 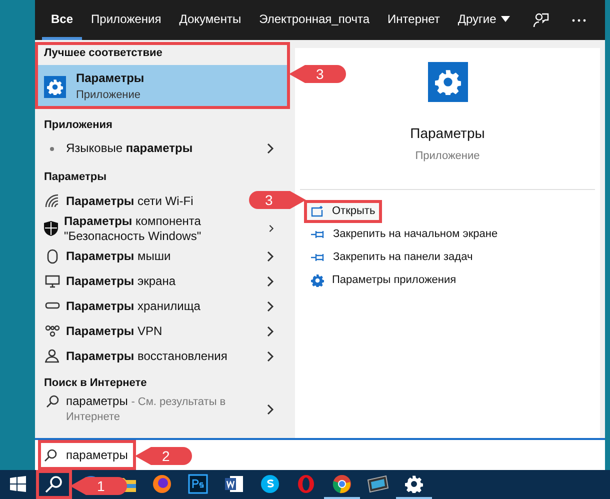 What do you see at coordinates (147, 356) in the screenshot?
I see `result-label: Параметры восстановления` at bounding box center [147, 356].